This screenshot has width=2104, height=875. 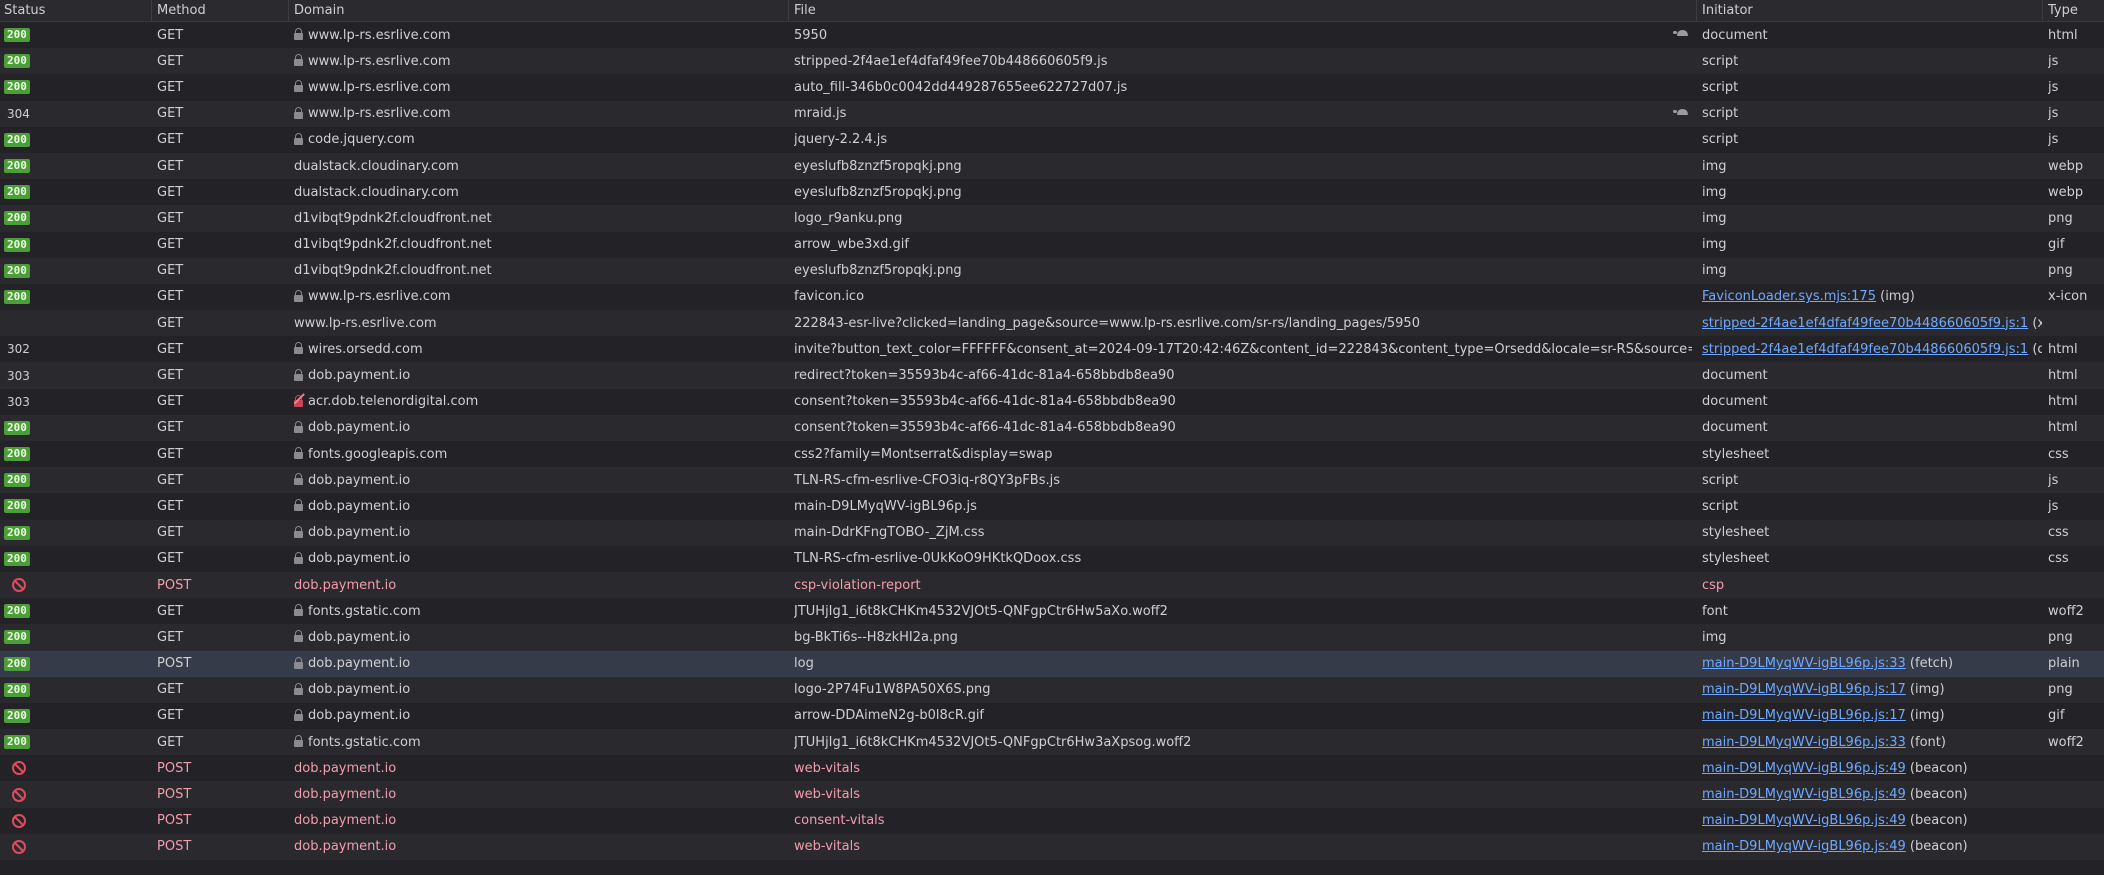 I want to click on status-cell, so click(x=77, y=847).